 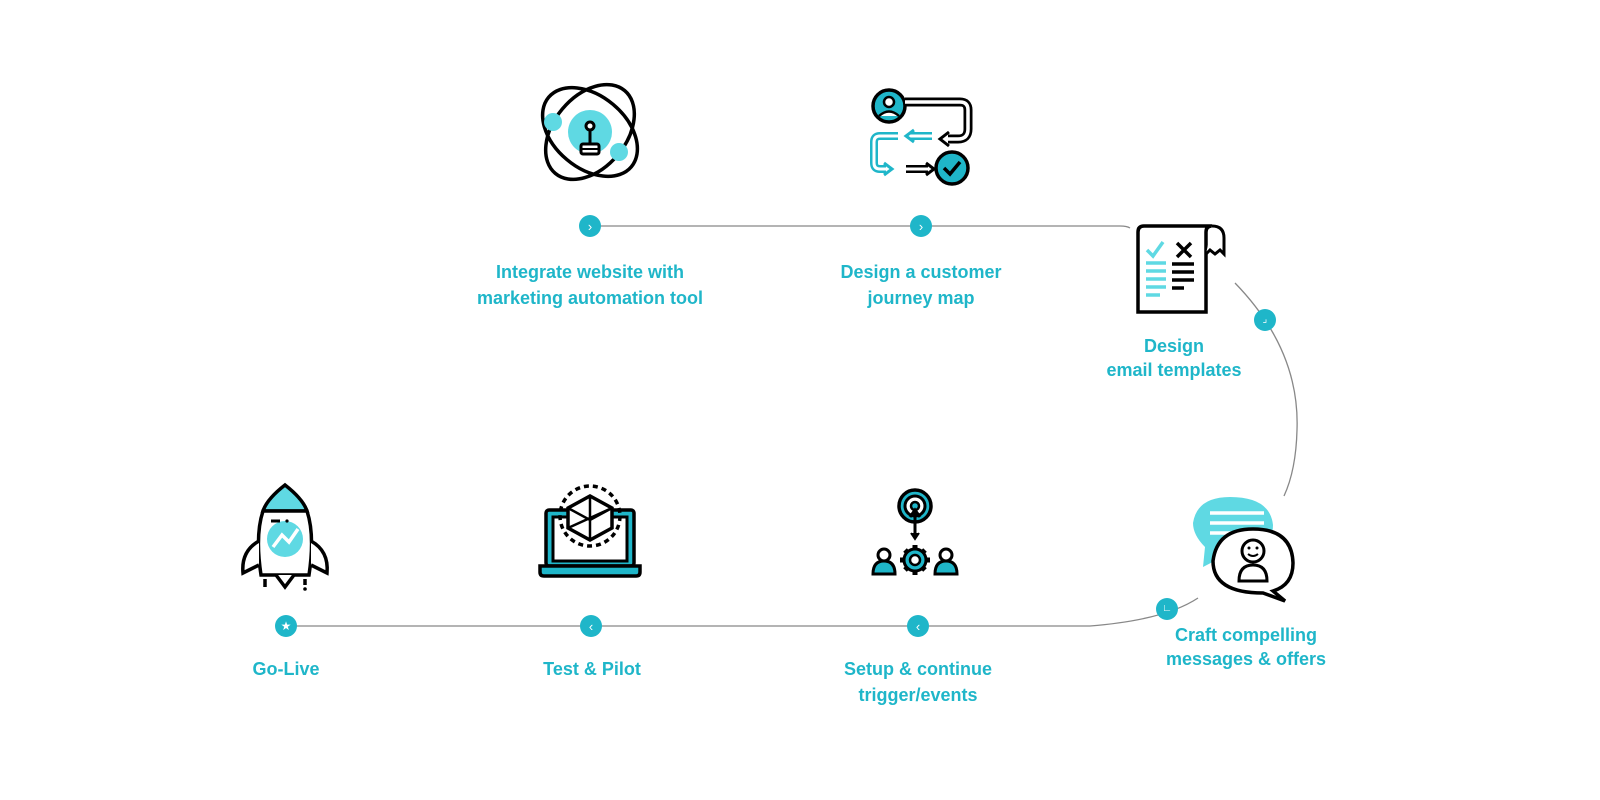 I want to click on chevron-left-down-icon: ∟, so click(x=1167, y=608).